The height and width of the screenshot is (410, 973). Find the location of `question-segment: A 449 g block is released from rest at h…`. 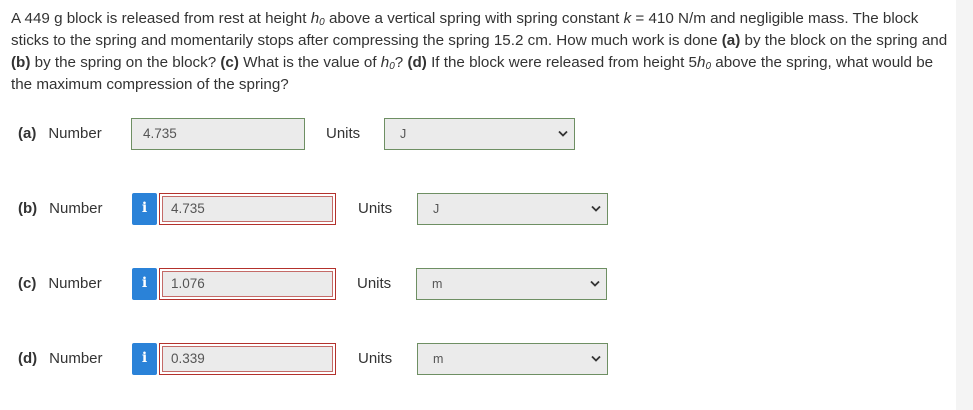

question-segment: A 449 g block is released from rest at h… is located at coordinates (161, 18).